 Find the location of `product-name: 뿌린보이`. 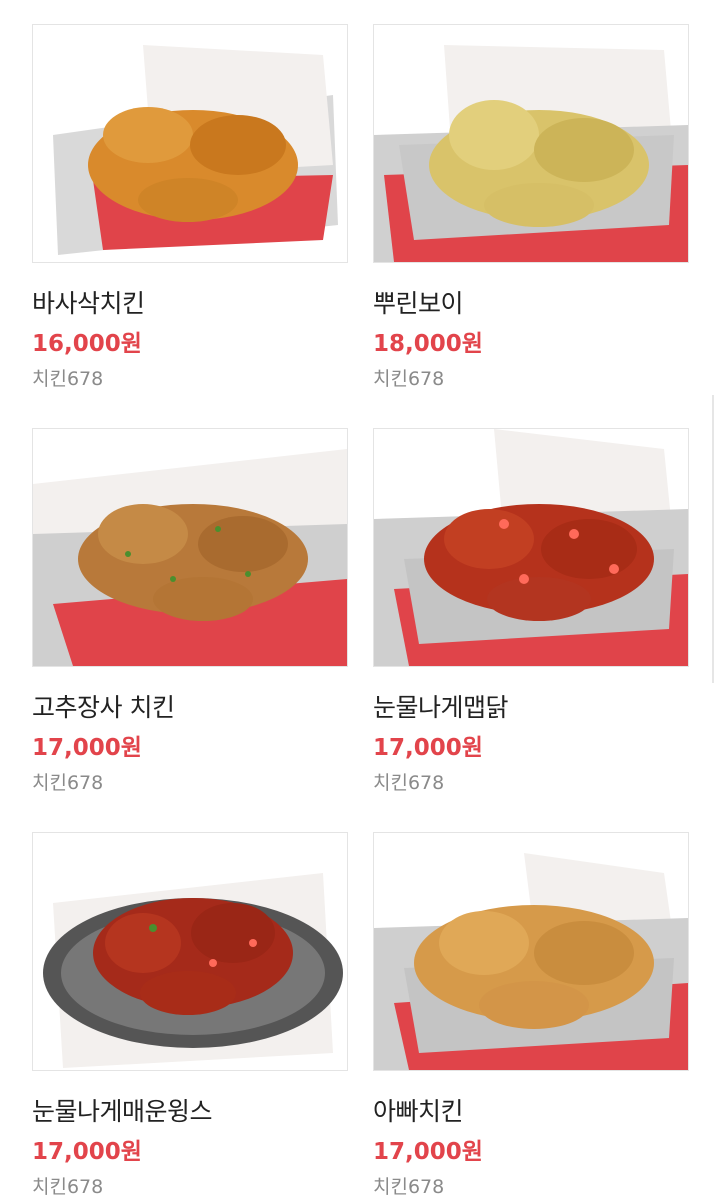

product-name: 뿌린보이 is located at coordinates (418, 302).